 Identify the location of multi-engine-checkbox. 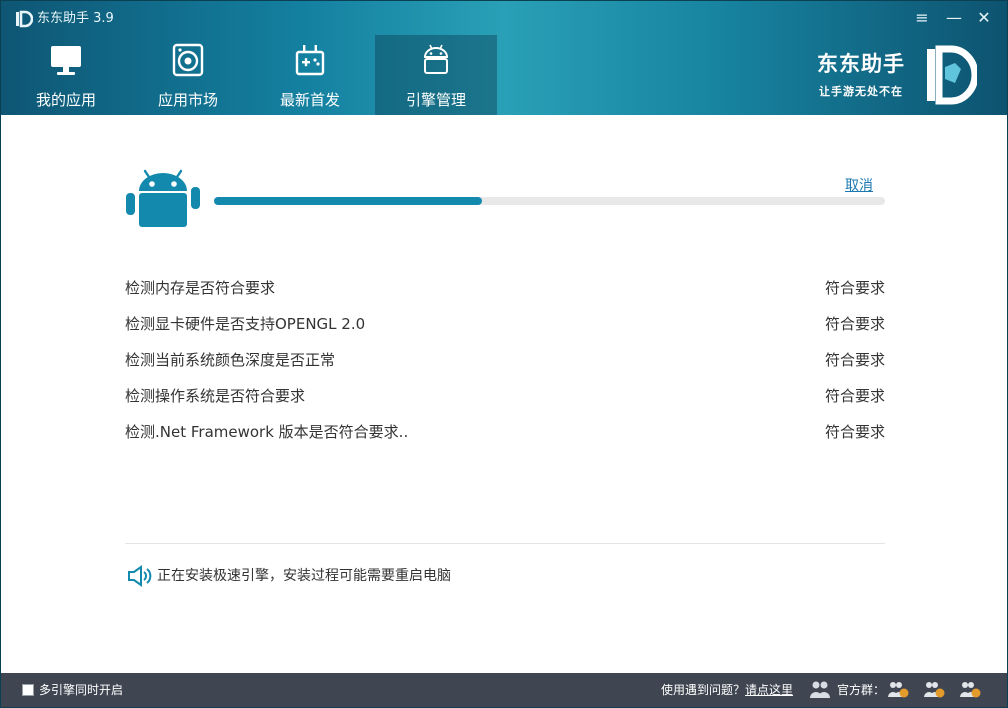
(28, 690).